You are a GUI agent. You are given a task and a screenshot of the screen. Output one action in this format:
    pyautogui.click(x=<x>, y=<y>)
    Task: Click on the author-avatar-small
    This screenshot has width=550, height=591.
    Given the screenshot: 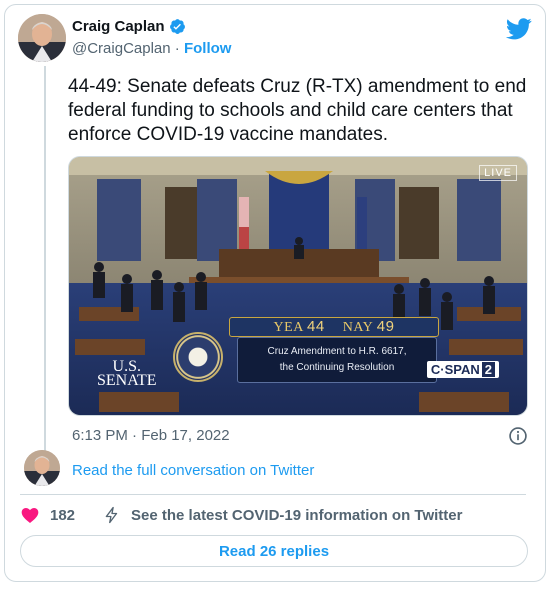 What is the action you would take?
    pyautogui.click(x=42, y=468)
    